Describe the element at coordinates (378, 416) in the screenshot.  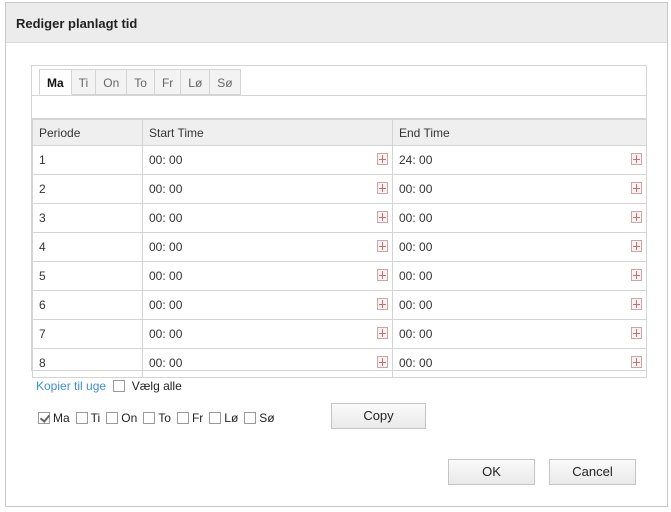
I see `copy-button: Copy` at that location.